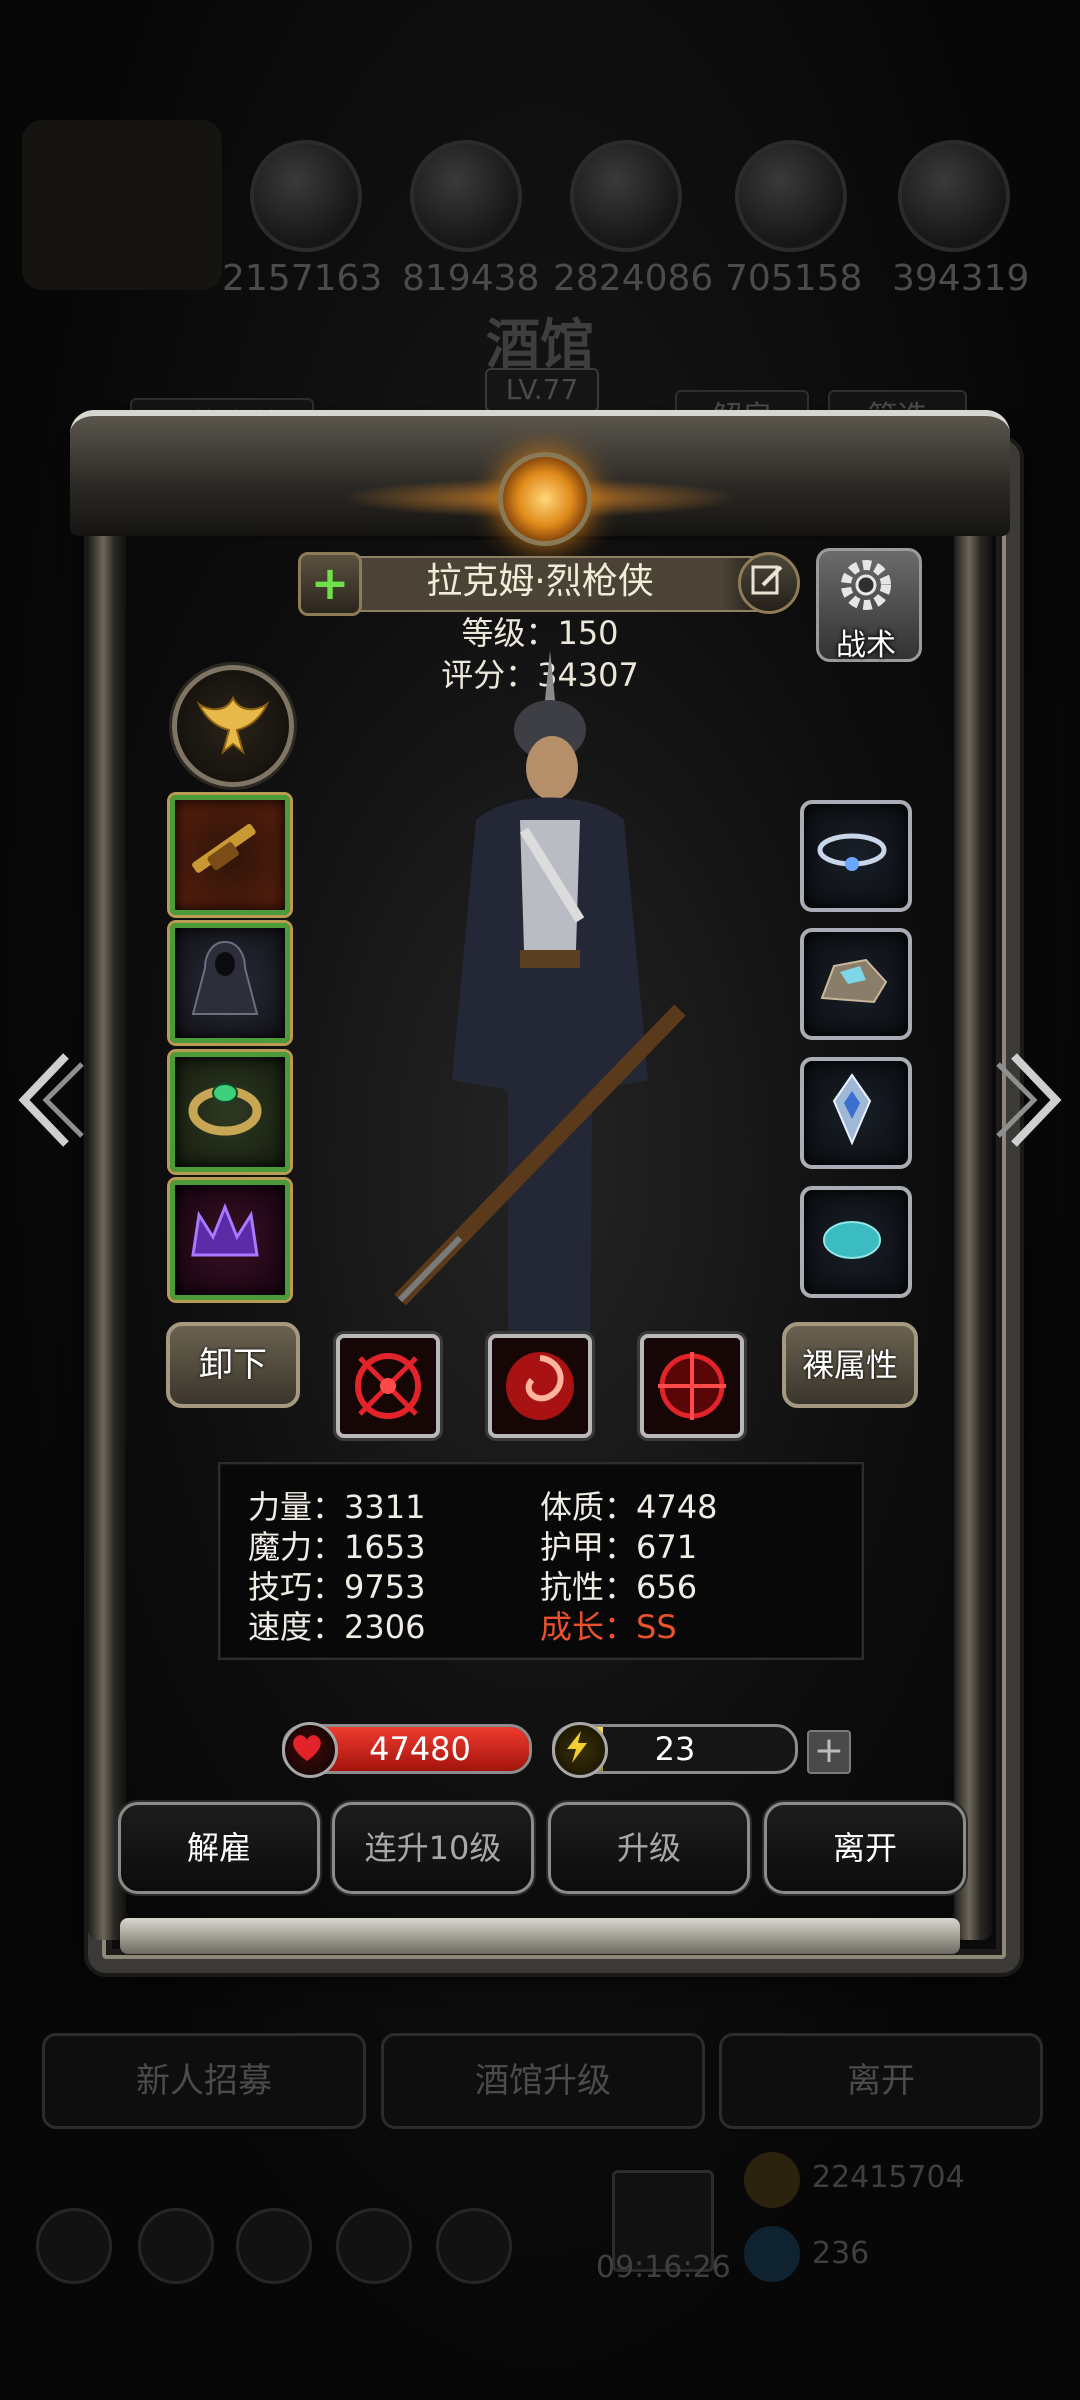  Describe the element at coordinates (608, 1627) in the screenshot. I see `stat-growth: 成长：SS` at that location.